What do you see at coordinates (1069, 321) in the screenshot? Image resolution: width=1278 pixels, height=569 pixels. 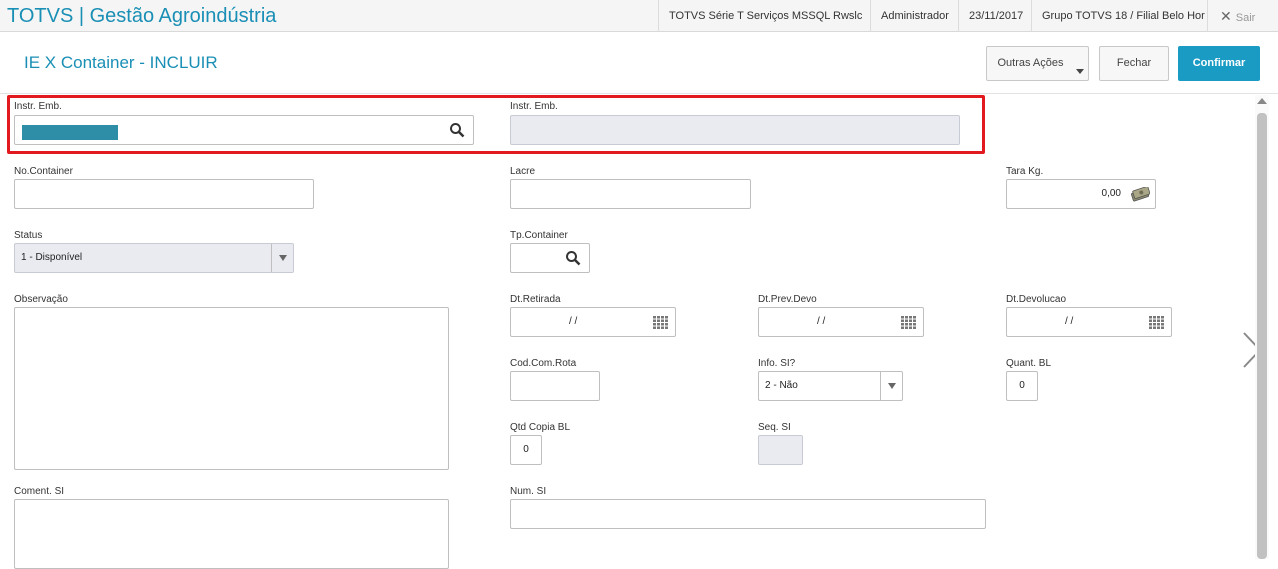 I see `return-date-value: / /` at bounding box center [1069, 321].